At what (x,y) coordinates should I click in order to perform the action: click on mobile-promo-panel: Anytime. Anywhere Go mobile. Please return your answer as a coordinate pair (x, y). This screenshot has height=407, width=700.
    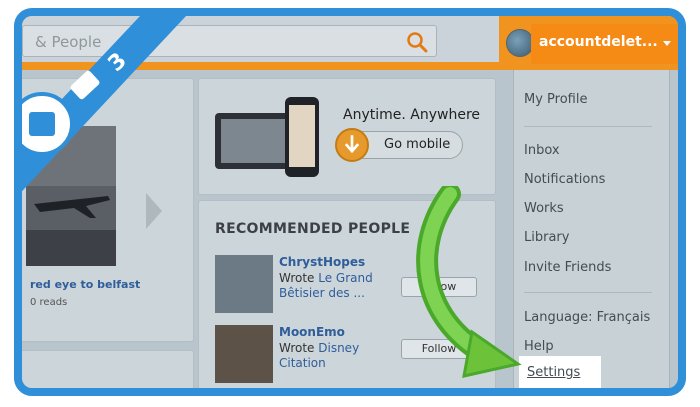
    Looking at the image, I should click on (347, 136).